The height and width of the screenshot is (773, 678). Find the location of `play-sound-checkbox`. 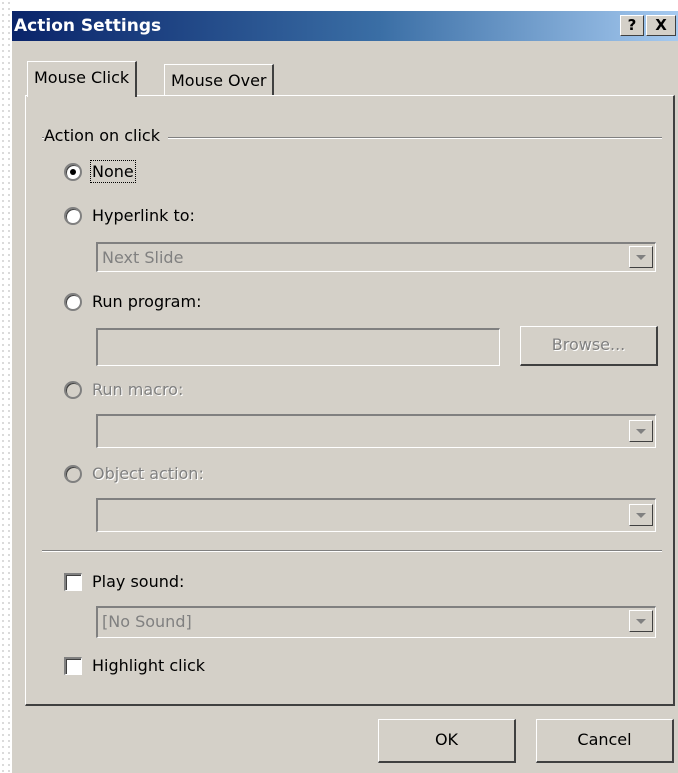

play-sound-checkbox is located at coordinates (73, 581).